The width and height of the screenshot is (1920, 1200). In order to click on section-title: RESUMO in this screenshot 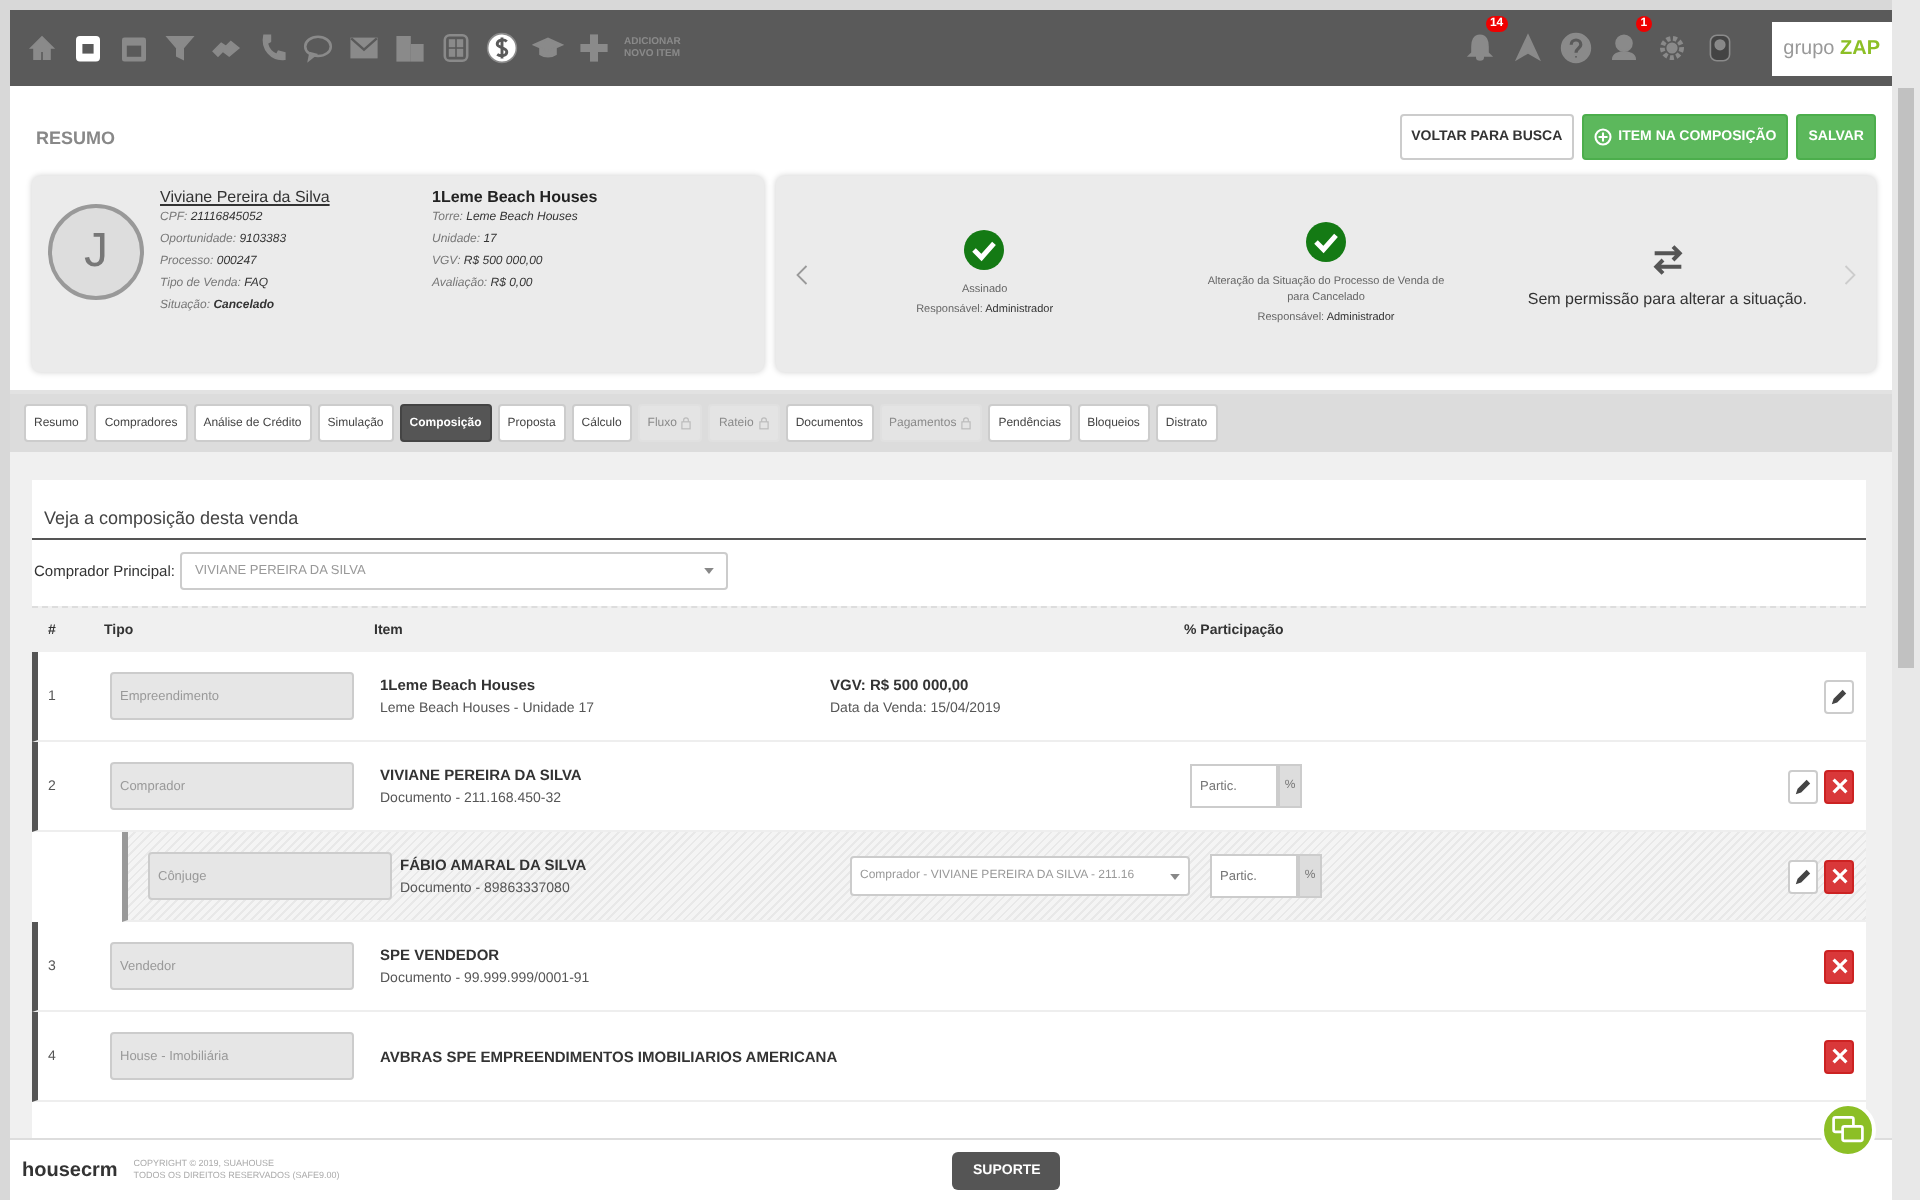, I will do `click(76, 137)`.